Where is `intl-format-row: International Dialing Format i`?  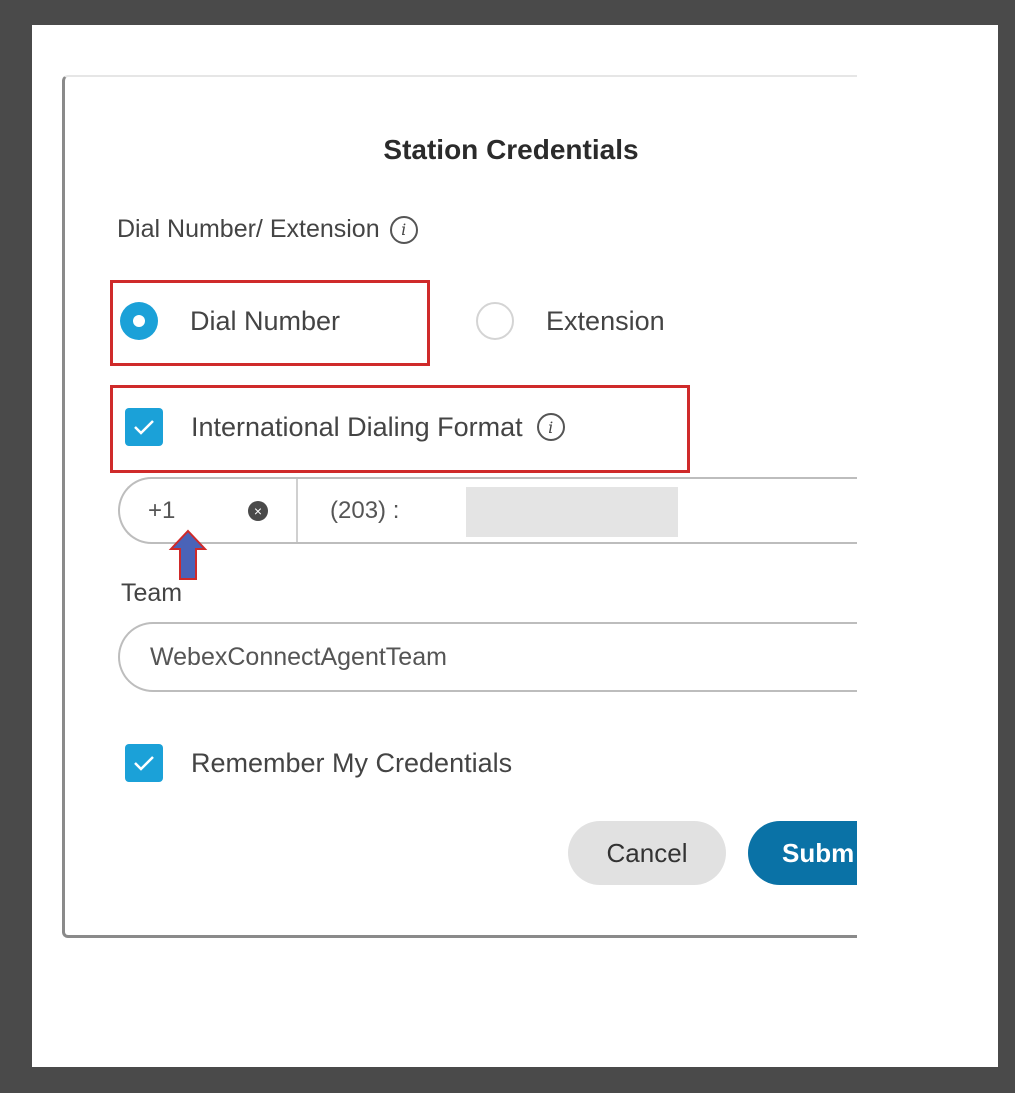 intl-format-row: International Dialing Format i is located at coordinates (345, 427).